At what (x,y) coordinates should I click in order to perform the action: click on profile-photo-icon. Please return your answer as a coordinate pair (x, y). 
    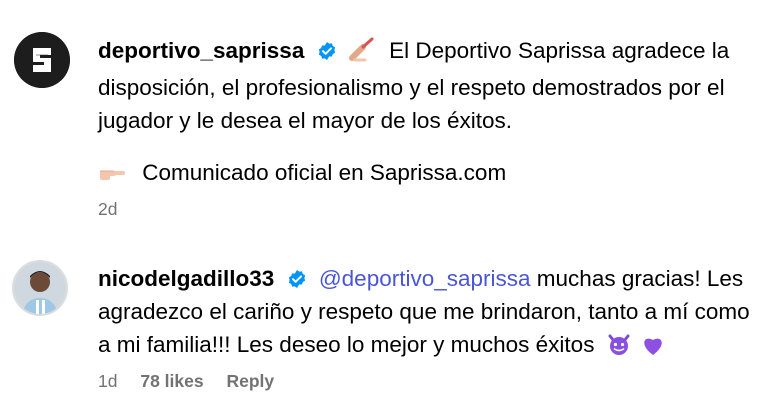
    Looking at the image, I should click on (40, 288).